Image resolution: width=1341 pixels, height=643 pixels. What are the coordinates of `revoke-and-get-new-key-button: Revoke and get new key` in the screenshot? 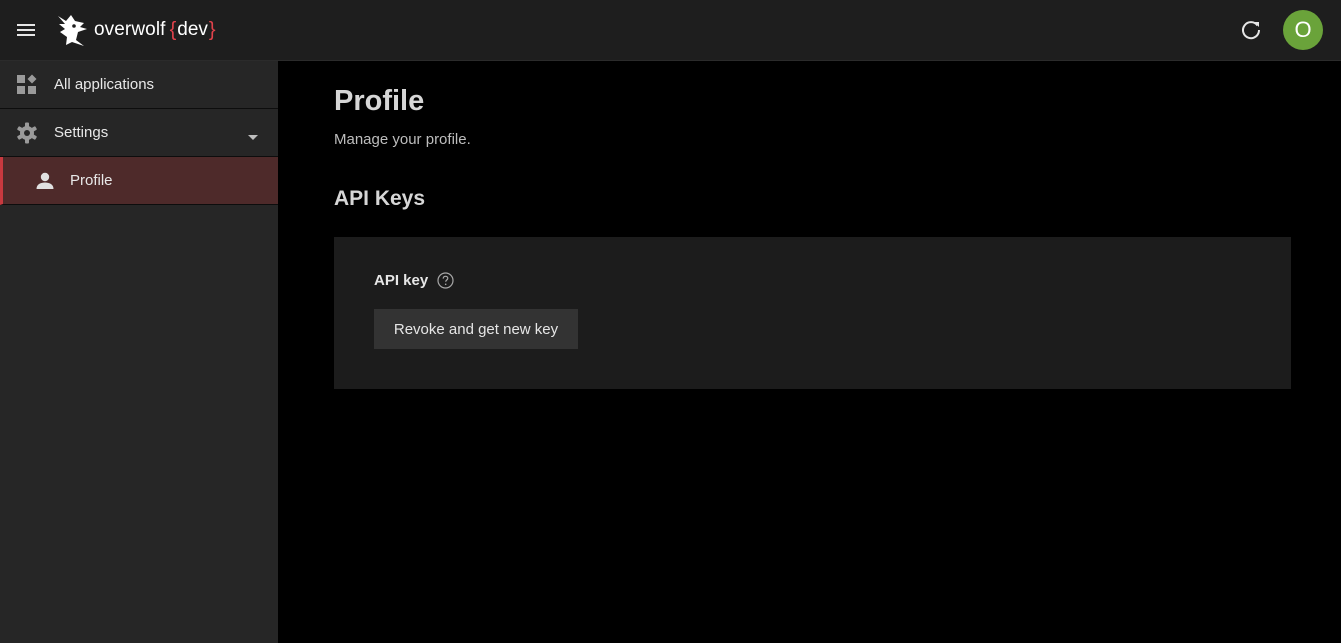 It's located at (476, 329).